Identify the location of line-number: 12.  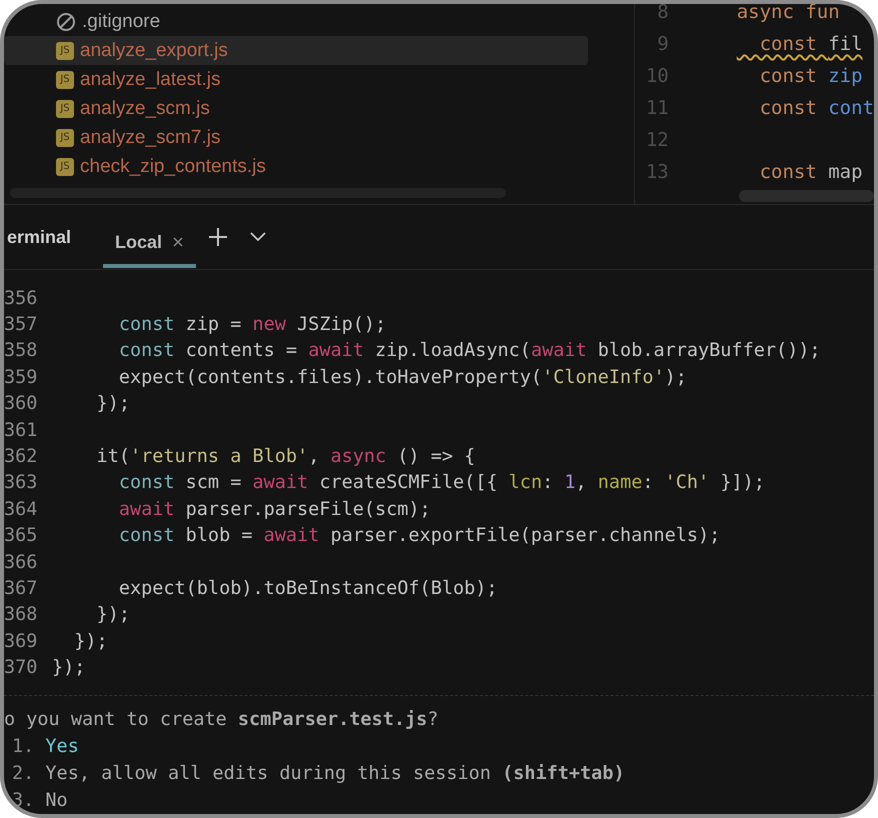
(656, 140).